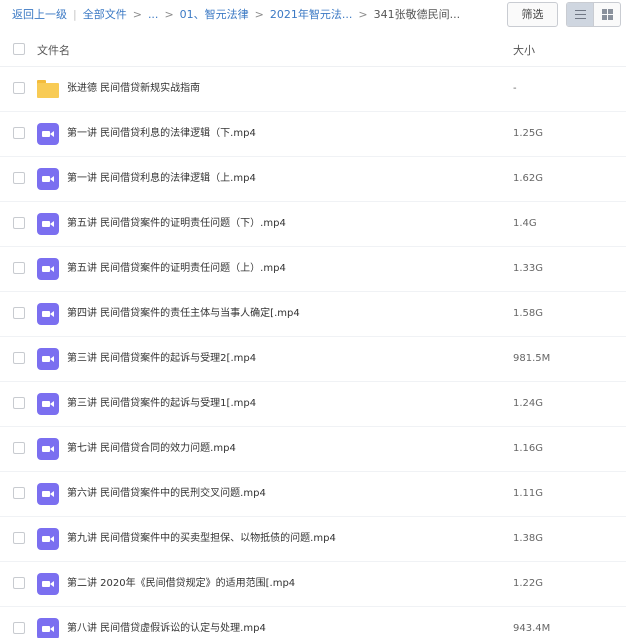 The width and height of the screenshot is (626, 638). I want to click on file-row: 第一讲 民间借贷利息的法律逻辑（下.mp4 1.25G, so click(313, 134).